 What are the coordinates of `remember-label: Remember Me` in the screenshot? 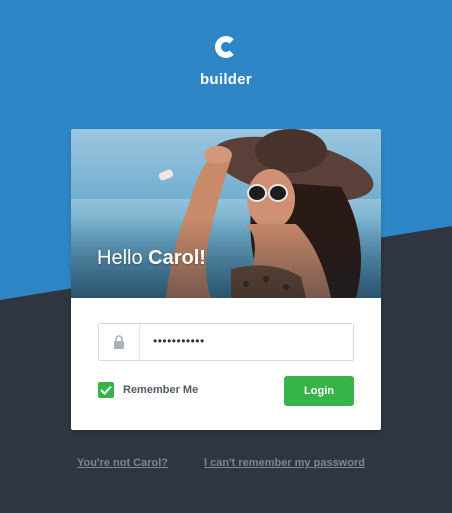 It's located at (161, 390).